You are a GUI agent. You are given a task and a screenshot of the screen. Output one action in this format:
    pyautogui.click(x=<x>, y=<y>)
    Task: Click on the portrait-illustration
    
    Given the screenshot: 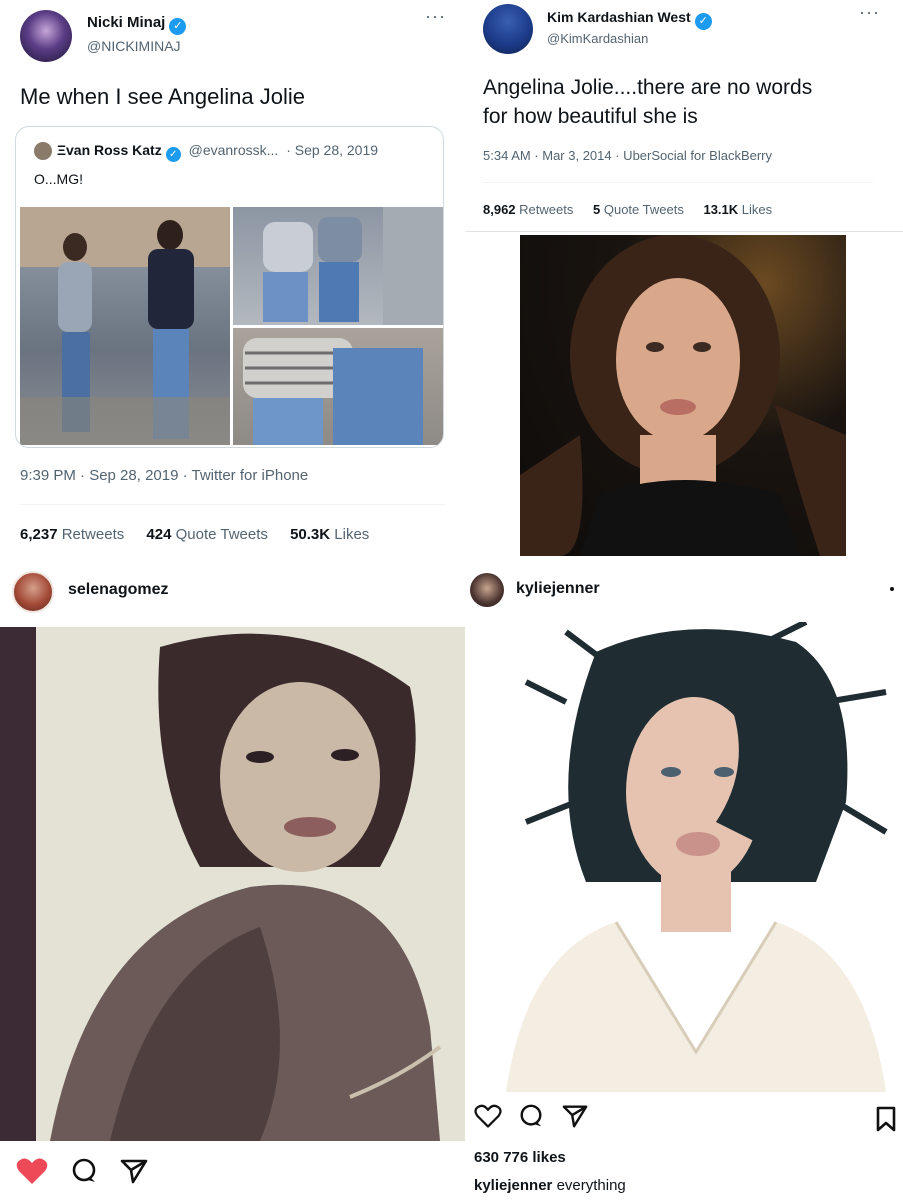 What is the action you would take?
    pyautogui.click(x=683, y=395)
    